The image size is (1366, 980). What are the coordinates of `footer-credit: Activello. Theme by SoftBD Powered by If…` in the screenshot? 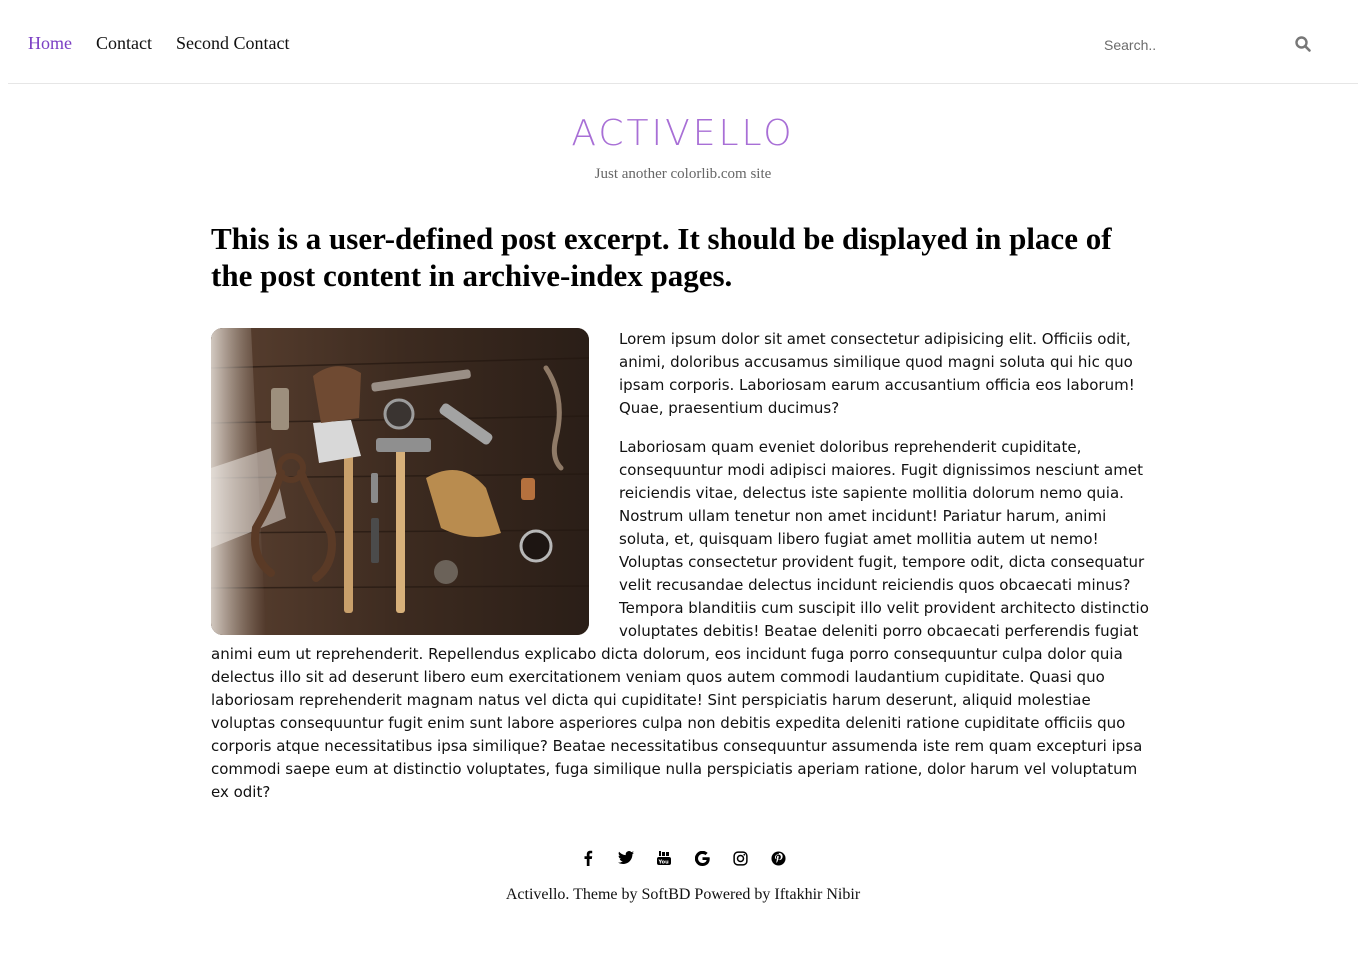 It's located at (683, 894).